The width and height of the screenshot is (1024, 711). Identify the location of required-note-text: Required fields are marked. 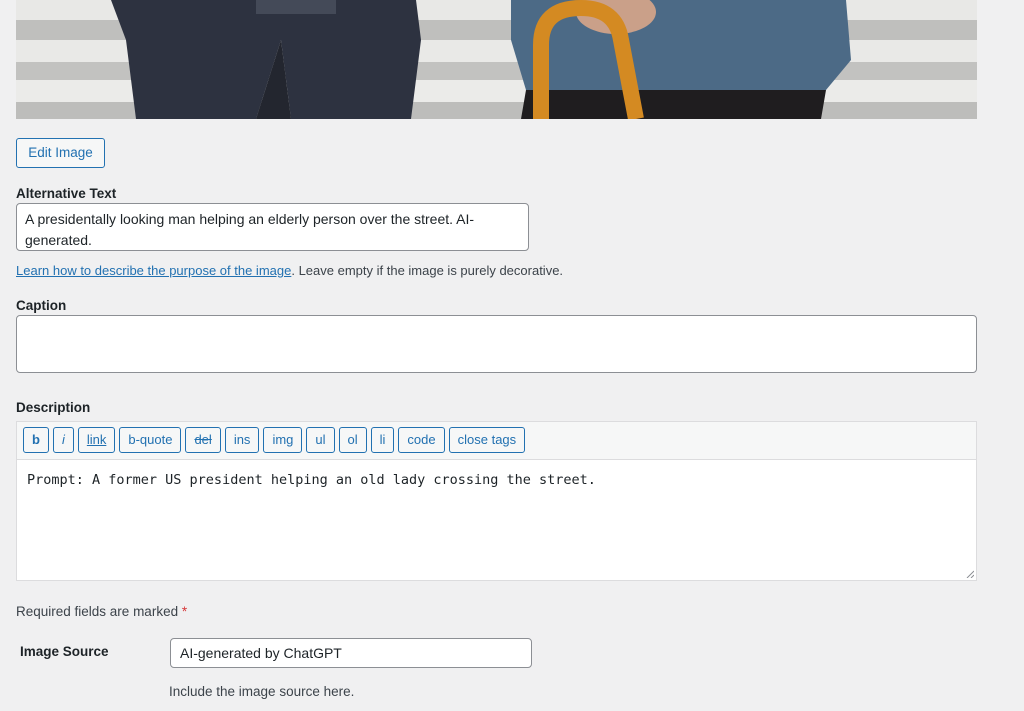
(97, 611).